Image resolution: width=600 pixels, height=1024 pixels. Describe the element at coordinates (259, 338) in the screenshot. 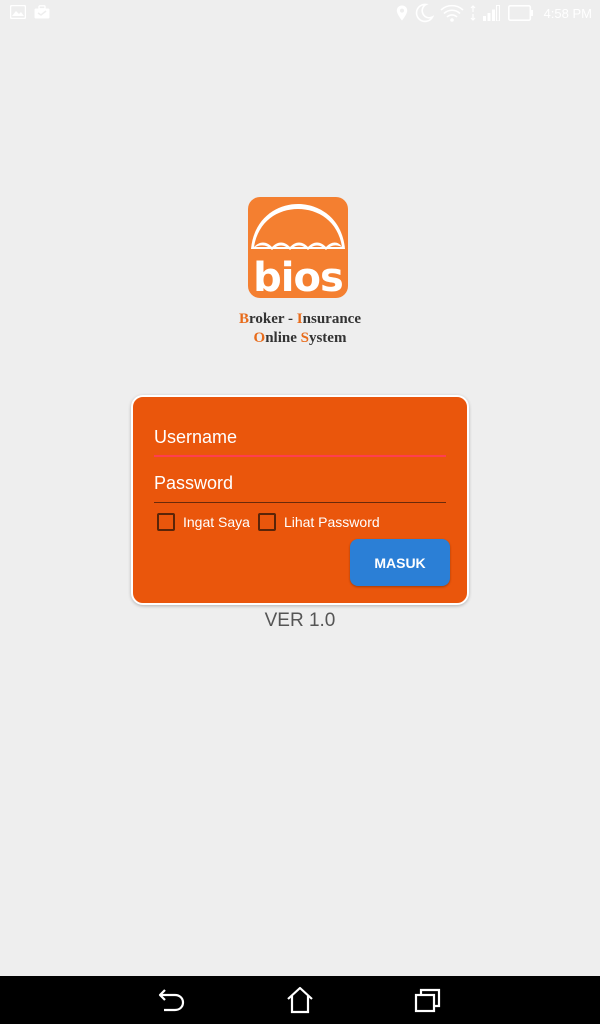

I see `tagline-initial-o: O` at that location.